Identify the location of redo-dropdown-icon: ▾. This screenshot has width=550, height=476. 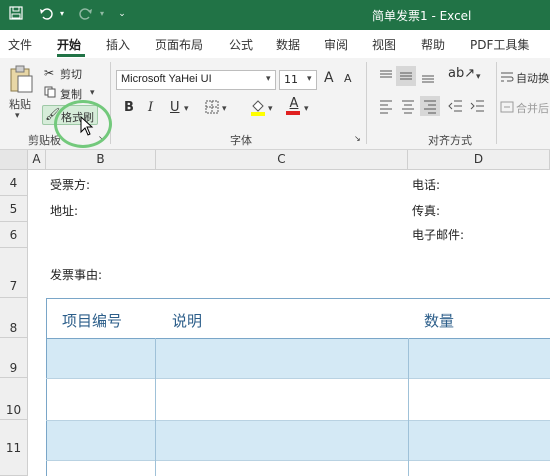
(102, 14).